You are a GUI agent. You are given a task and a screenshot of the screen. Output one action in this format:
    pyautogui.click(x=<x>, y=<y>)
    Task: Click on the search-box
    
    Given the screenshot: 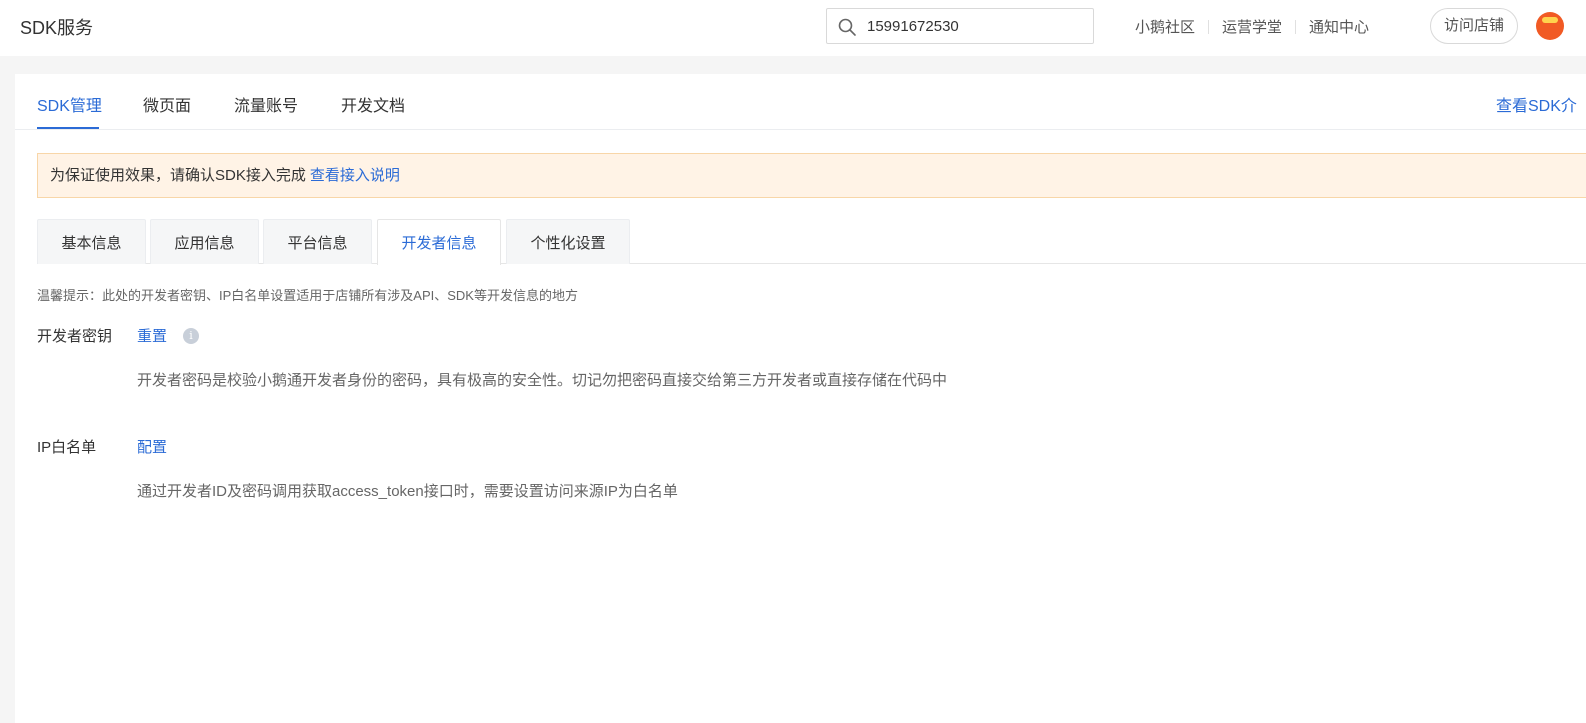 What is the action you would take?
    pyautogui.click(x=960, y=26)
    